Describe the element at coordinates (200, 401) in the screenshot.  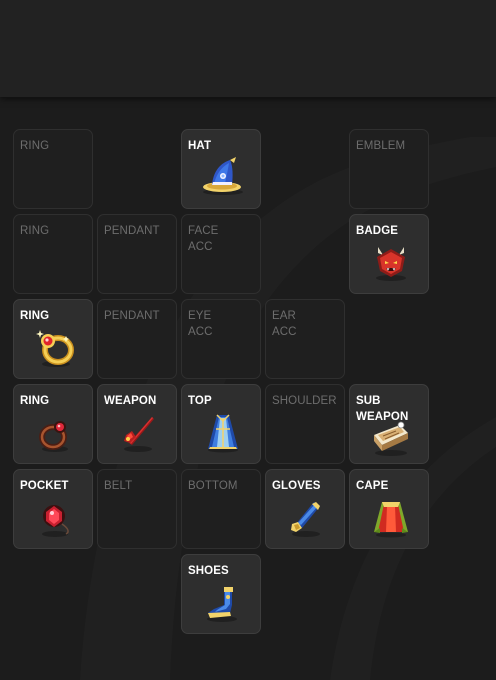
I see `slot-label: TOP` at that location.